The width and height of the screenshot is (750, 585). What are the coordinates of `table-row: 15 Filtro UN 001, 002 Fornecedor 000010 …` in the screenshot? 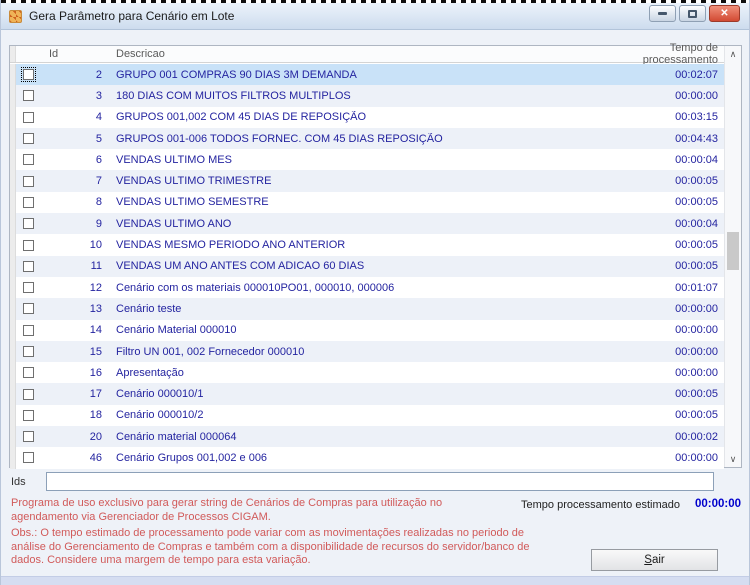 It's located at (367, 351).